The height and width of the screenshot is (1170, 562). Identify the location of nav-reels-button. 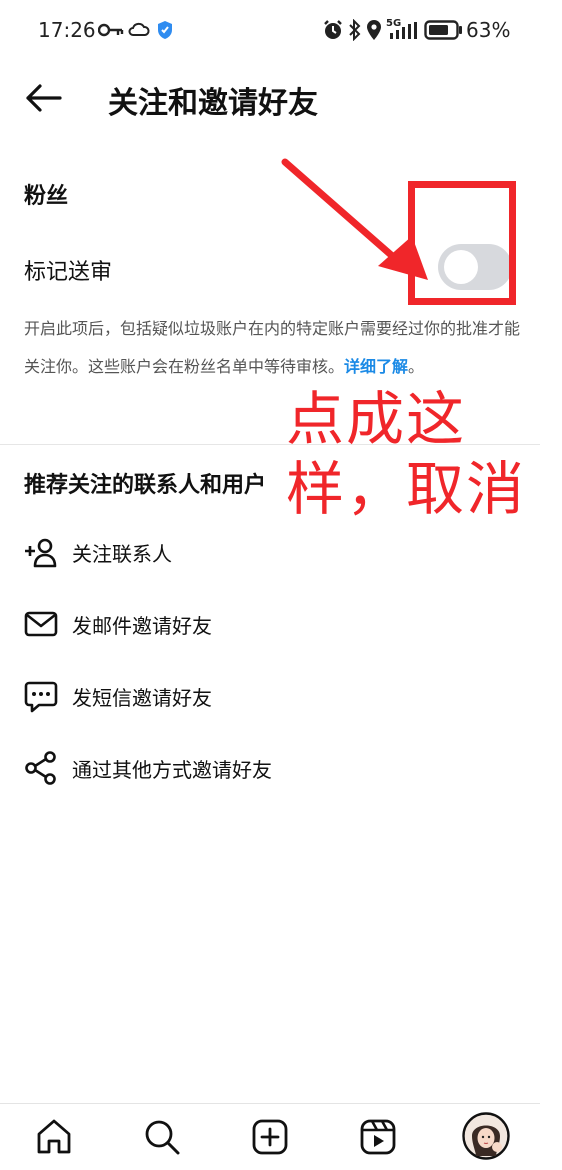
(378, 1137).